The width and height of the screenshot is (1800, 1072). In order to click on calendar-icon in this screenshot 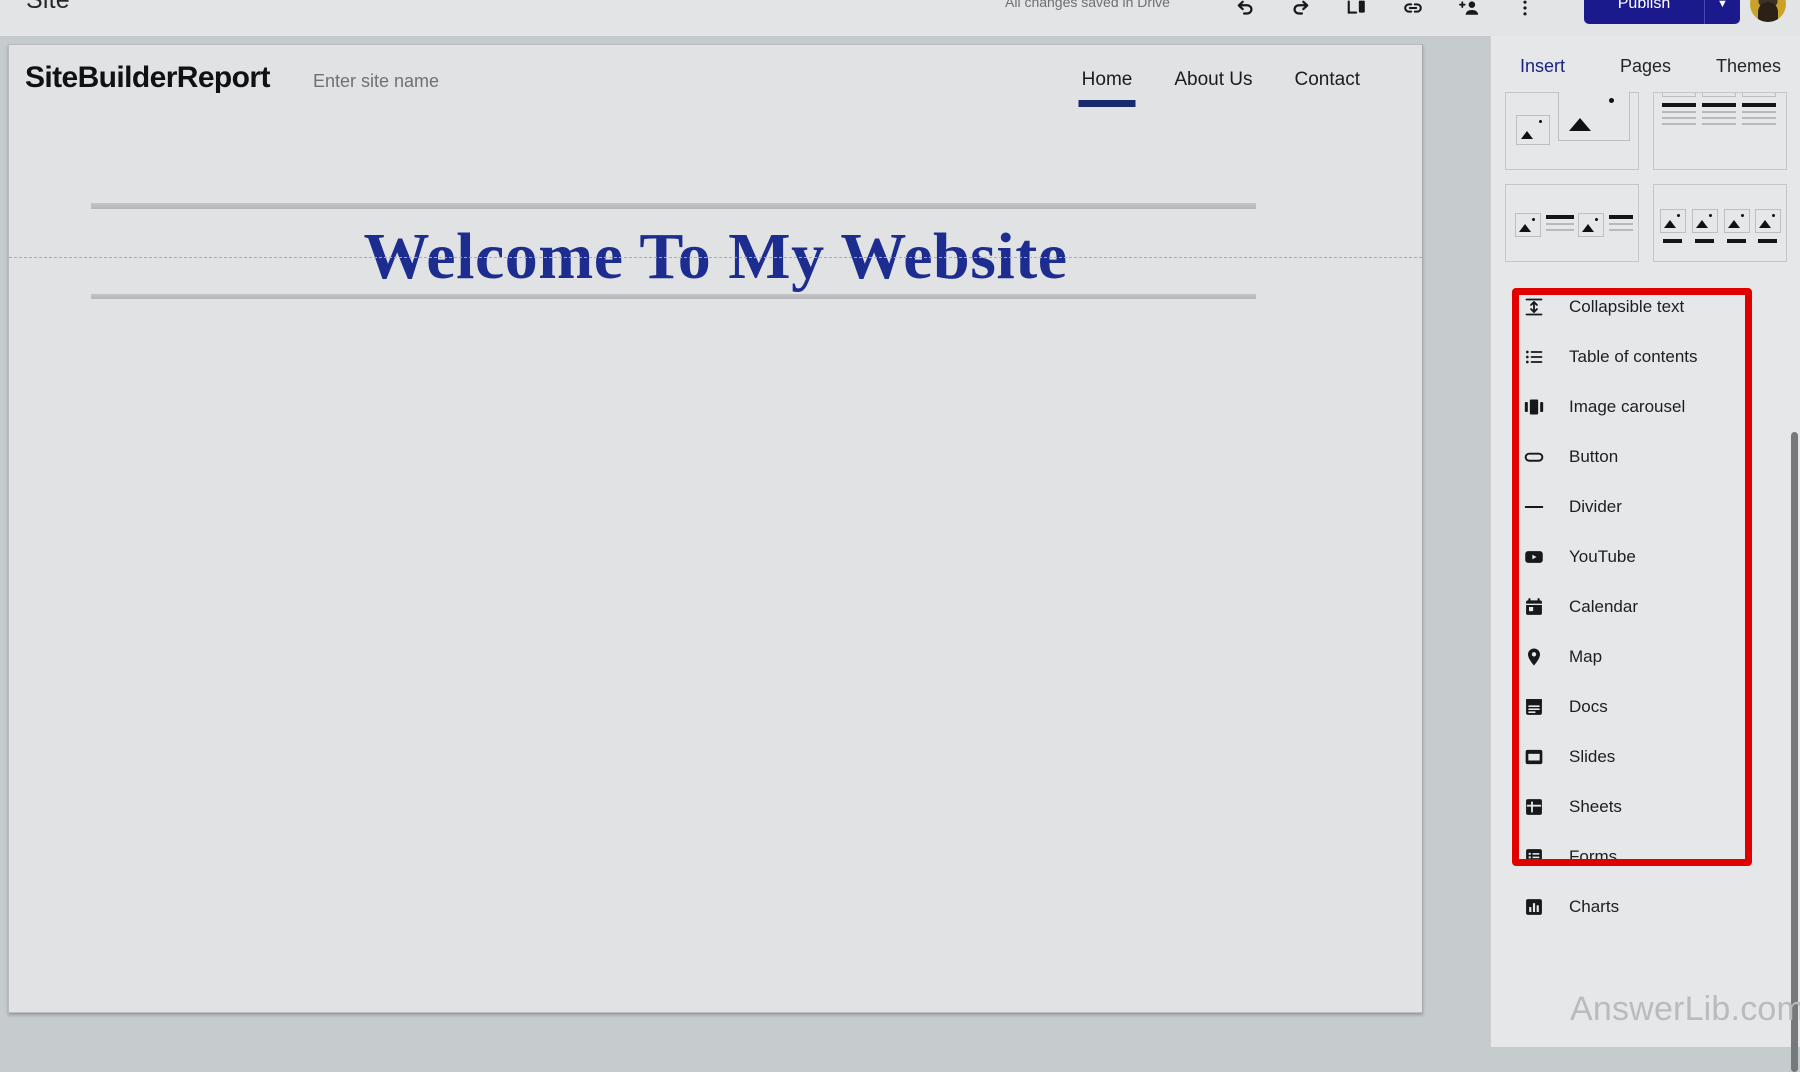, I will do `click(1534, 607)`.